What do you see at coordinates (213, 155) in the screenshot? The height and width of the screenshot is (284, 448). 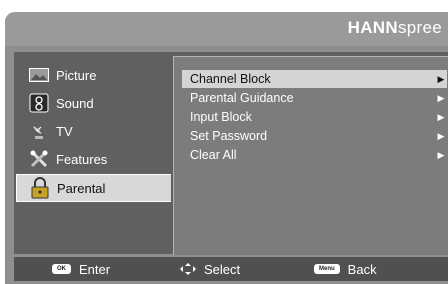 I see `menu-item-label: Clear All` at bounding box center [213, 155].